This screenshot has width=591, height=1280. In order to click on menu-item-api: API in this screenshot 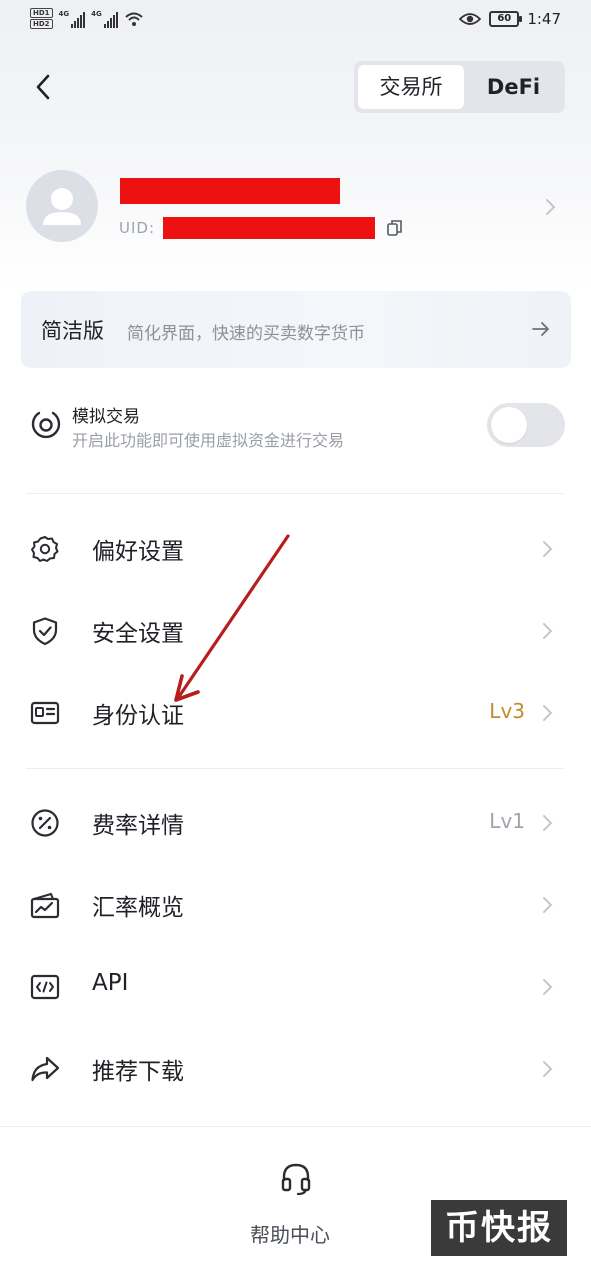, I will do `click(295, 987)`.